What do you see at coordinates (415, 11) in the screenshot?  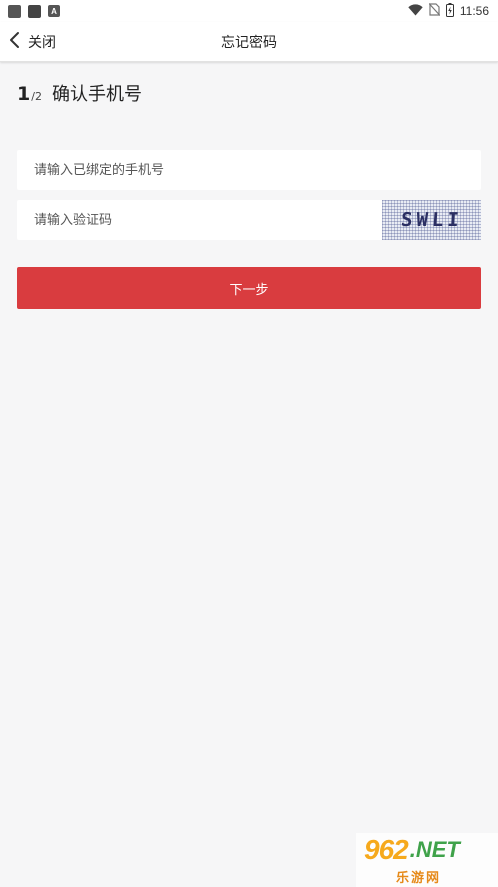 I see `wifi-icon` at bounding box center [415, 11].